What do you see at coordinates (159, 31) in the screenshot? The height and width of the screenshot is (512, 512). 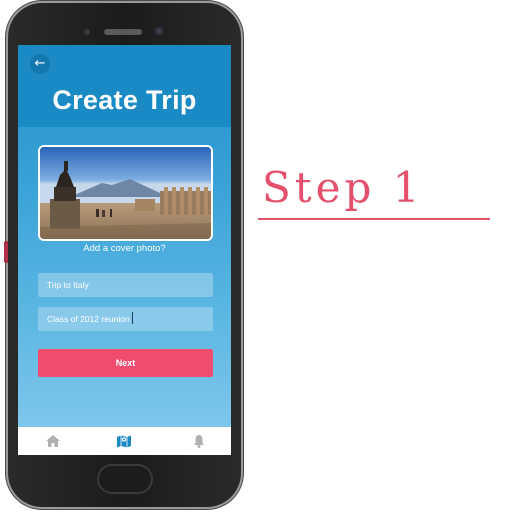 I see `front-camera` at bounding box center [159, 31].